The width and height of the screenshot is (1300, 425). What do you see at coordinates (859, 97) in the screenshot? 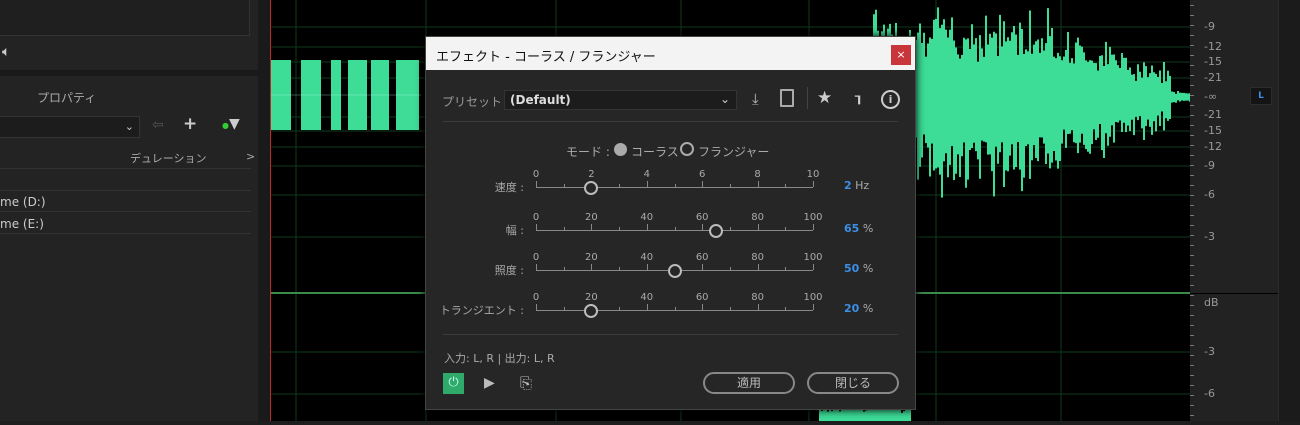
I see `routing-icon: ┒` at bounding box center [859, 97].